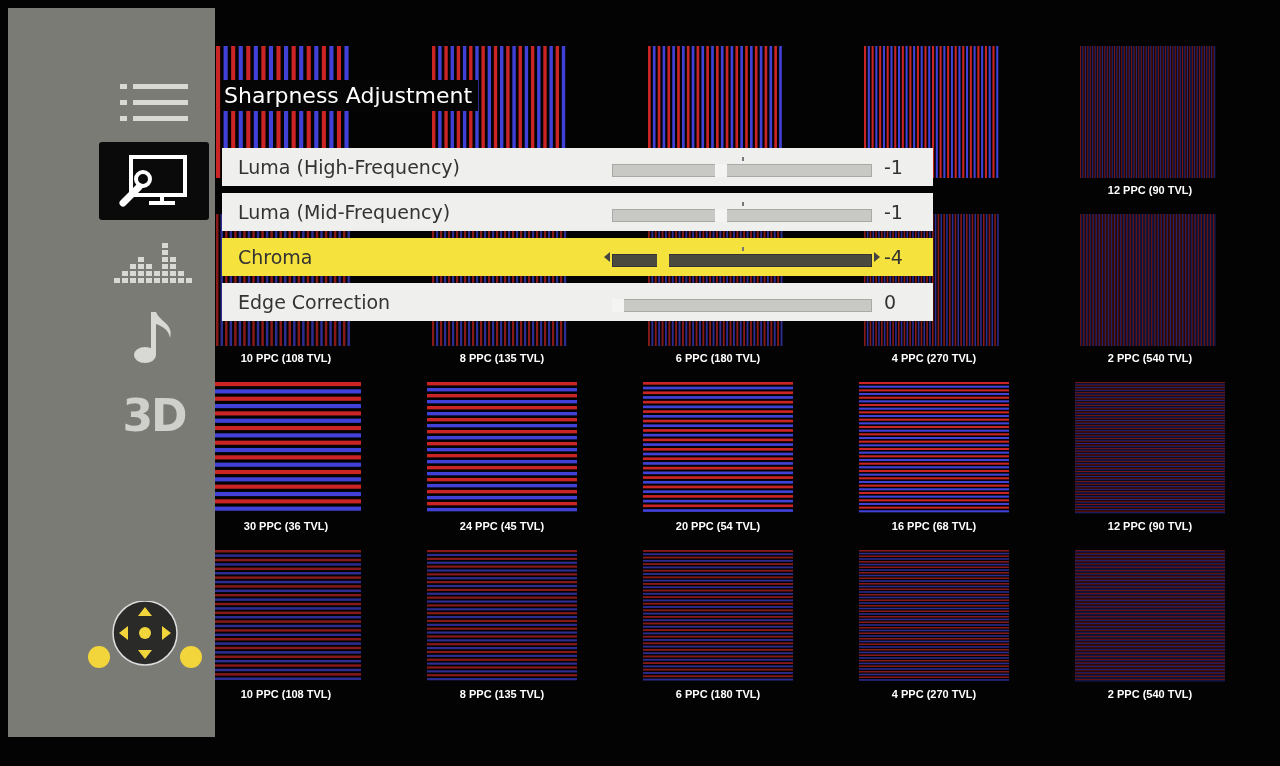 The height and width of the screenshot is (766, 1280). Describe the element at coordinates (577, 212) in the screenshot. I see `menu-row: Luma (Mid-Frequency) -1` at that location.